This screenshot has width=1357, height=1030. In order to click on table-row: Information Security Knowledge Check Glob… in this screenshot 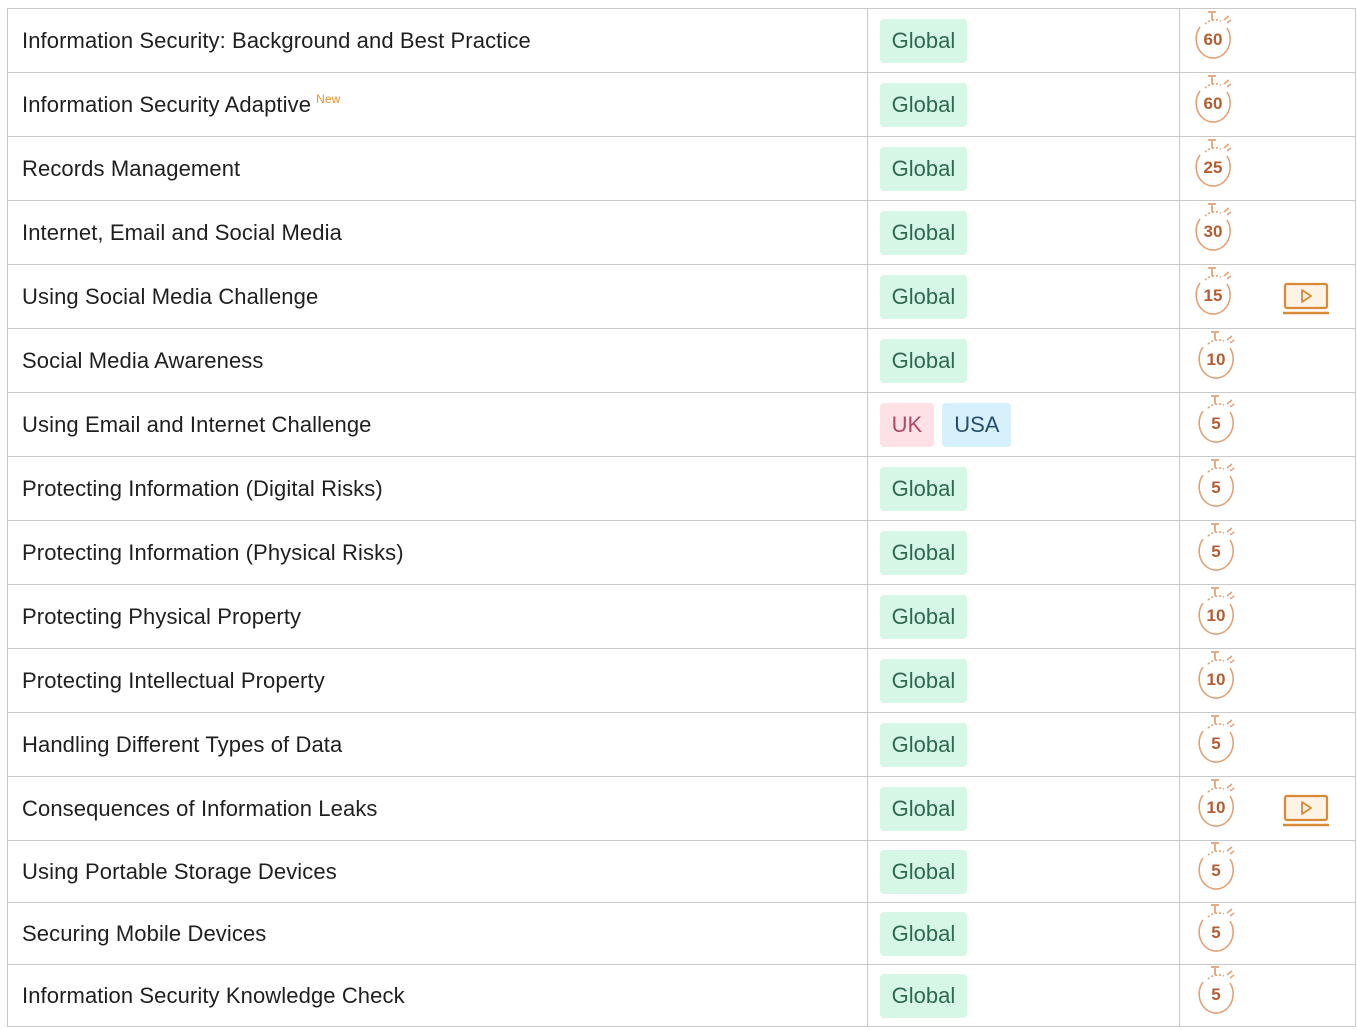, I will do `click(682, 995)`.